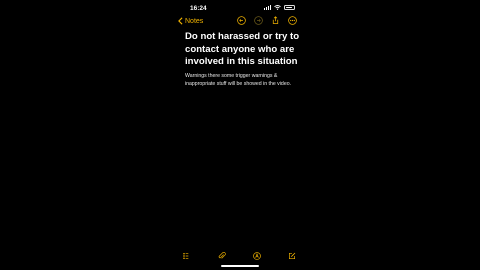 This screenshot has height=270, width=480. I want to click on undo-icon, so click(241, 20).